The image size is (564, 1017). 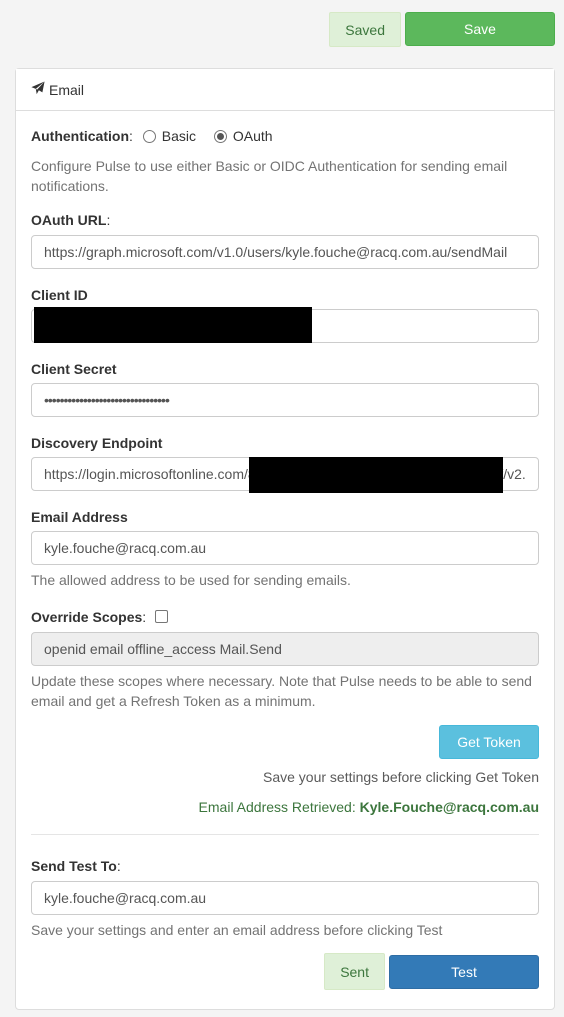 What do you see at coordinates (108, 220) in the screenshot?
I see `oauth-url-colon: :` at bounding box center [108, 220].